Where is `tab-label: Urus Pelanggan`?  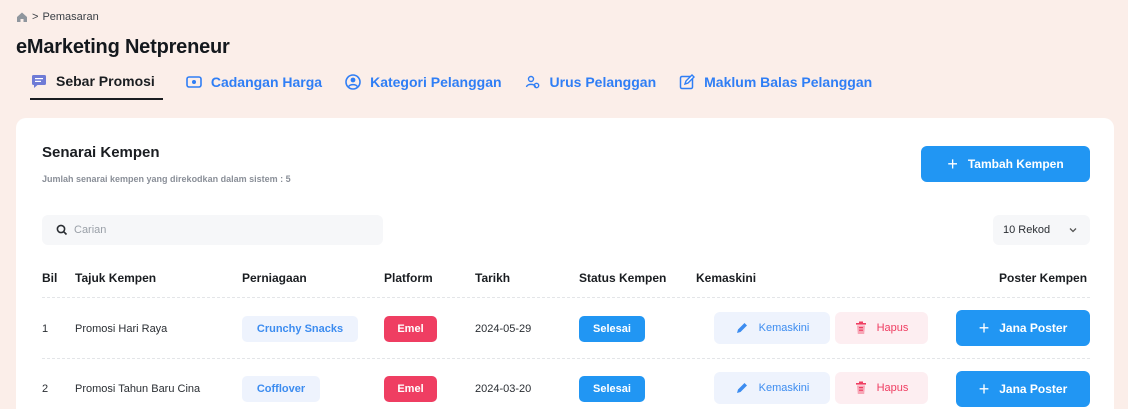 tab-label: Urus Pelanggan is located at coordinates (603, 82).